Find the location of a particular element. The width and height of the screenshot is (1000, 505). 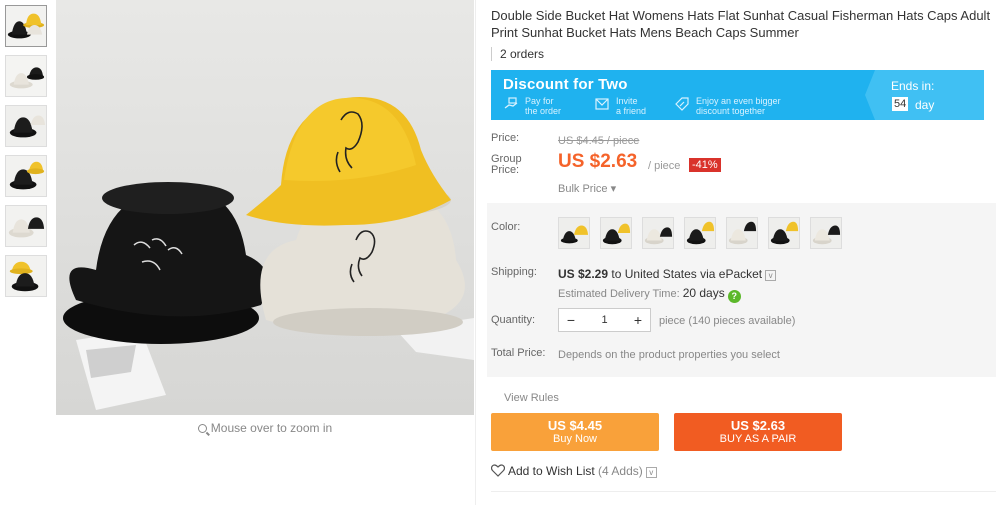

shipping-destination: to United States via ePacket is located at coordinates (685, 274).